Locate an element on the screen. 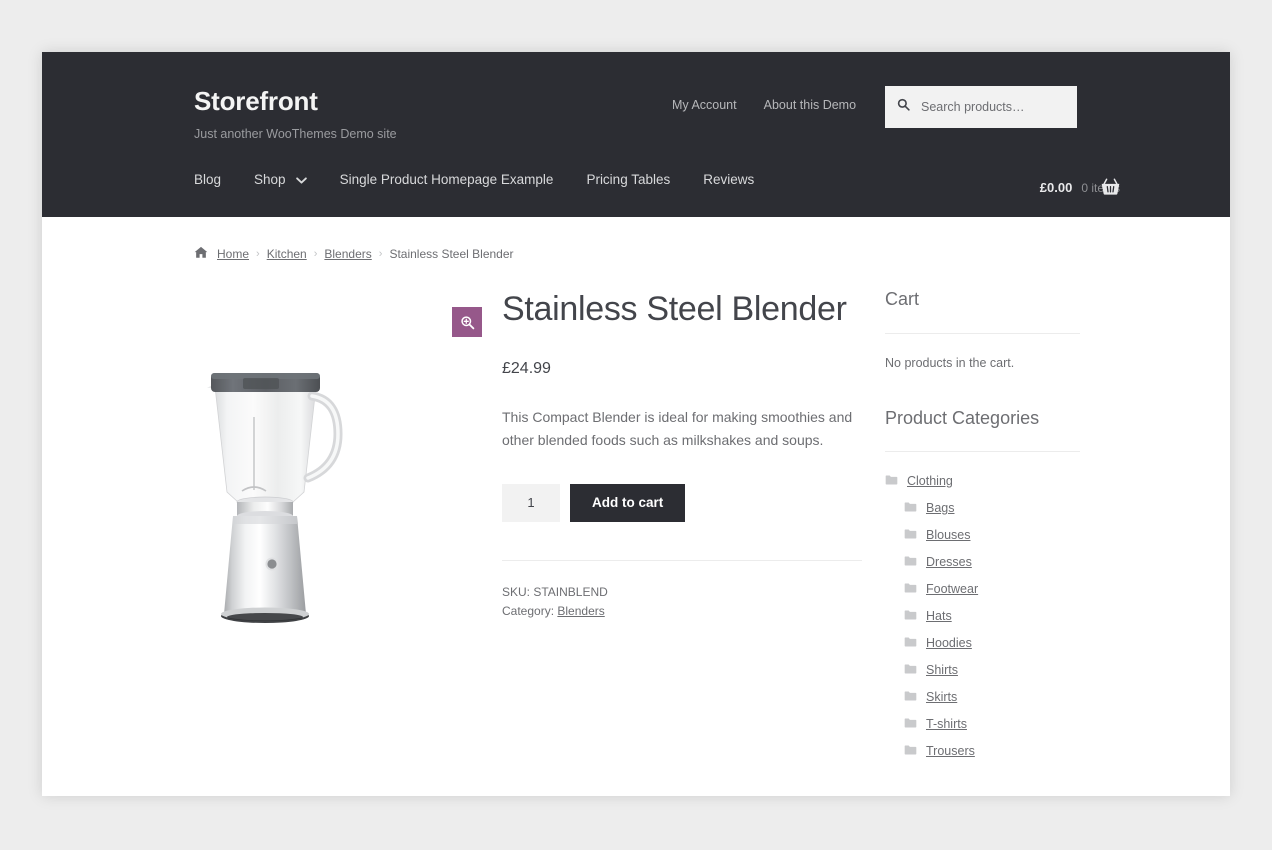 The image size is (1272, 850). nav-item-reviews: Reviews is located at coordinates (728, 179).